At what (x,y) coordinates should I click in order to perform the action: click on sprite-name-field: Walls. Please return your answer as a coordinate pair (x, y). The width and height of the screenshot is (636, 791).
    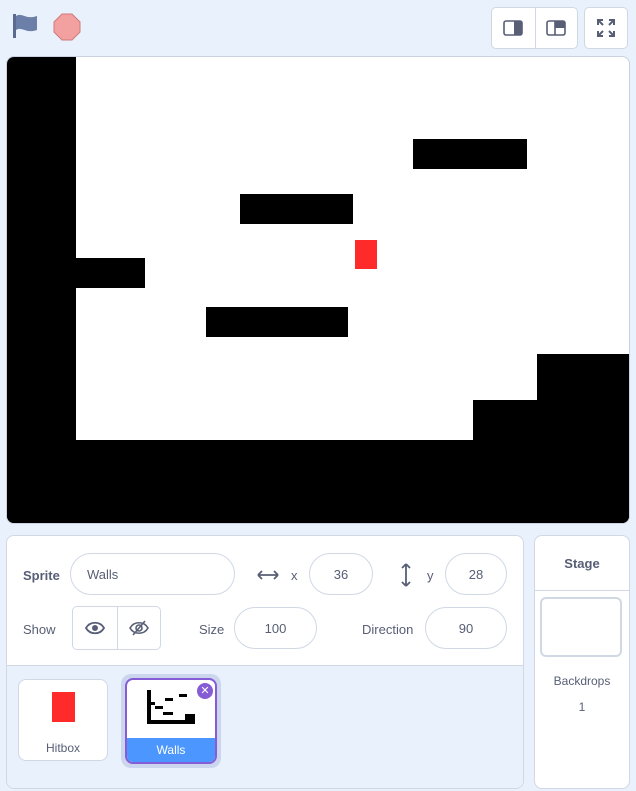
    Looking at the image, I should click on (152, 574).